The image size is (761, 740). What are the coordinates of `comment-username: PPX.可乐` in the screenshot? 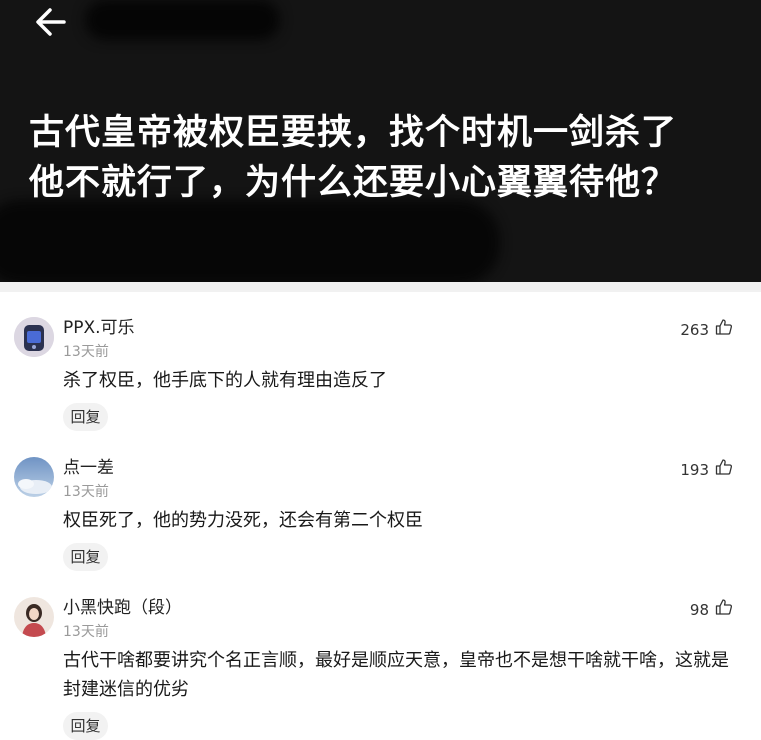 It's located at (99, 328).